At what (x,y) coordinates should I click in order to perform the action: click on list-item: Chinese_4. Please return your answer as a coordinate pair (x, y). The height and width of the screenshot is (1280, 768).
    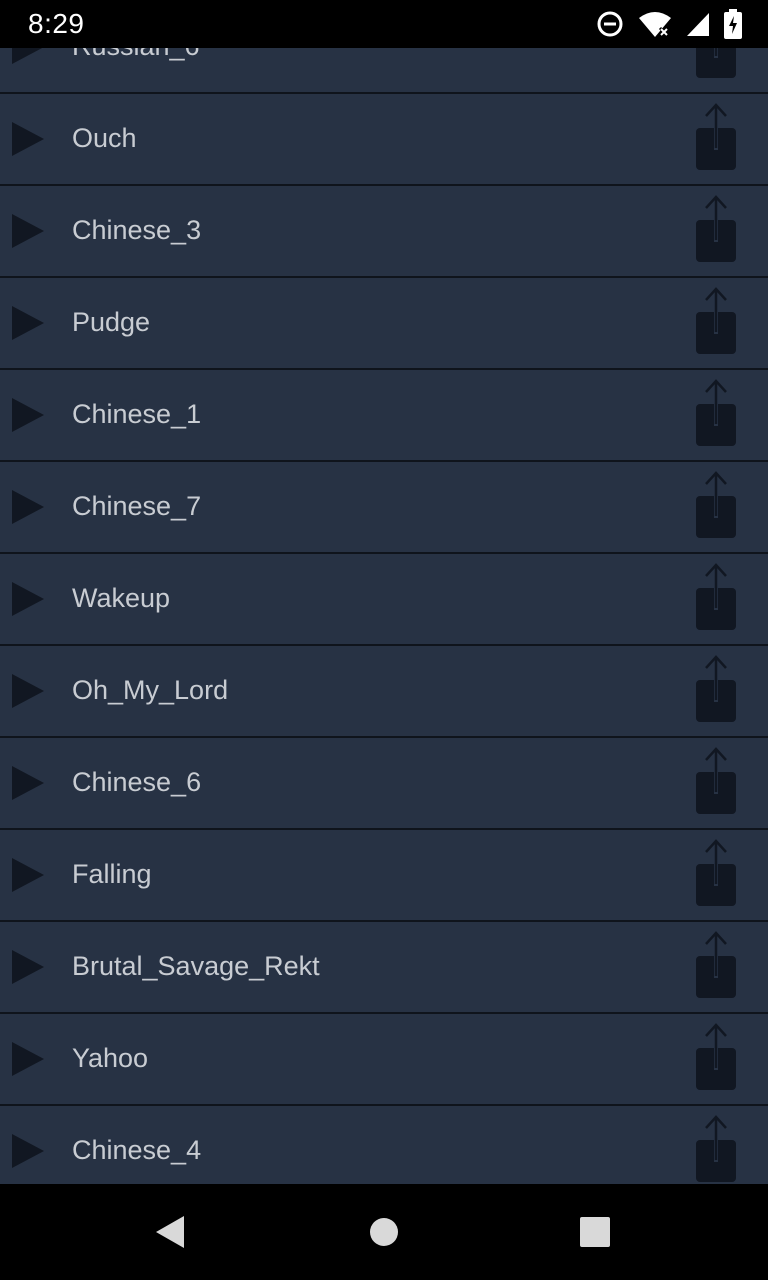
    Looking at the image, I should click on (384, 1145).